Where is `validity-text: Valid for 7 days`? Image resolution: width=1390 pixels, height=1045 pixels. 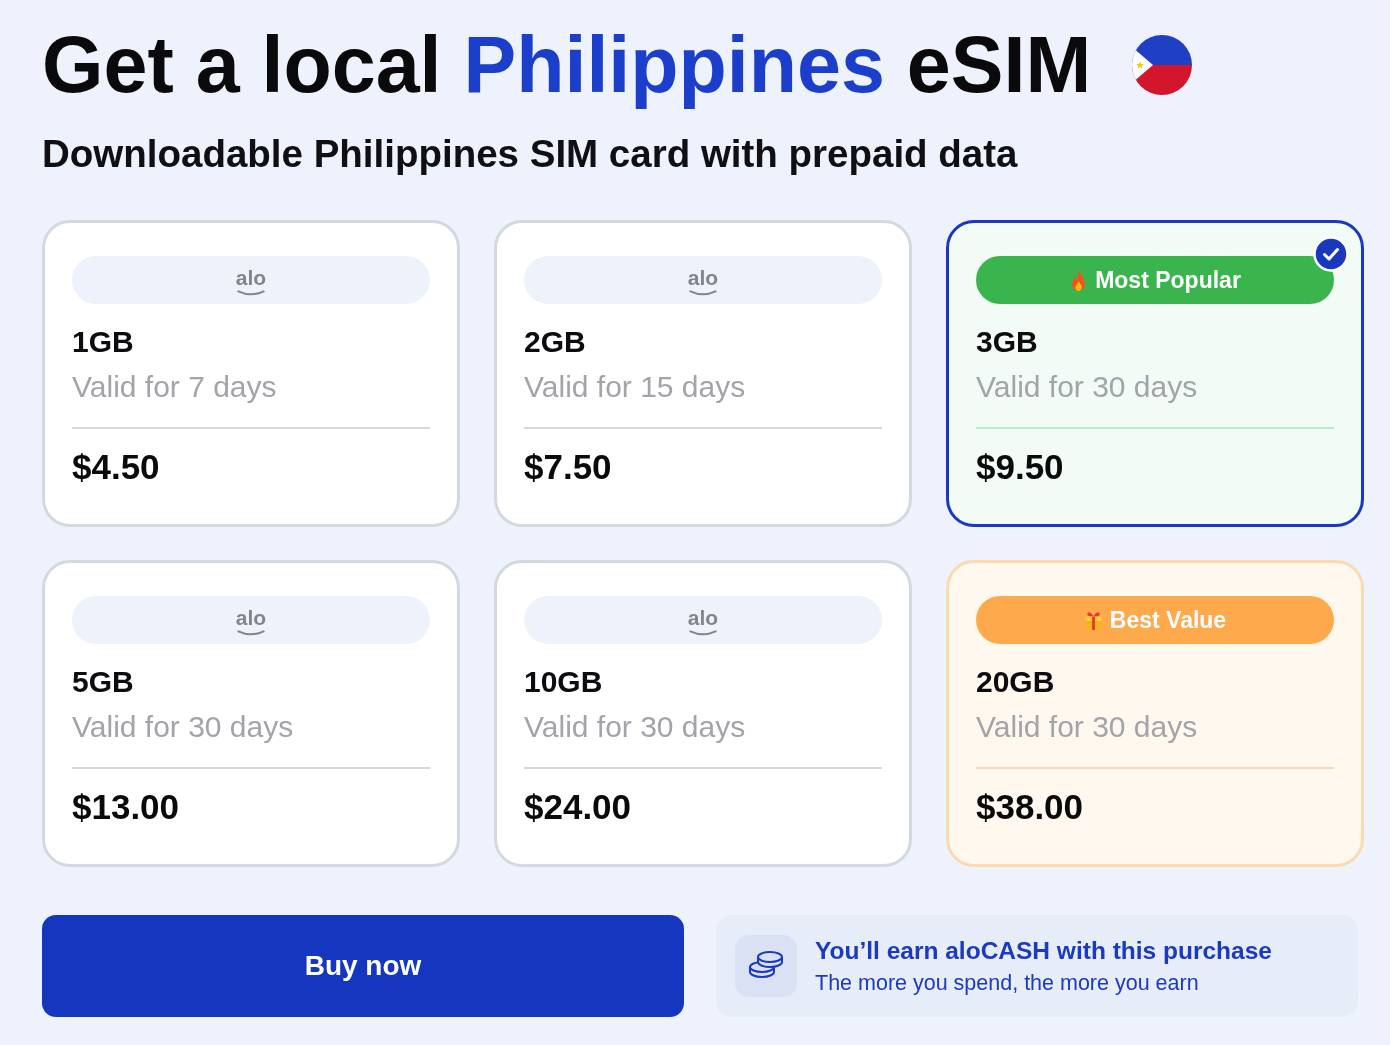 validity-text: Valid for 7 days is located at coordinates (174, 387).